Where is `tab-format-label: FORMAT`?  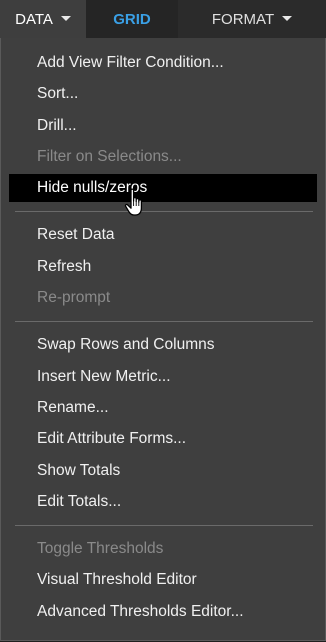
tab-format-label: FORMAT is located at coordinates (243, 19).